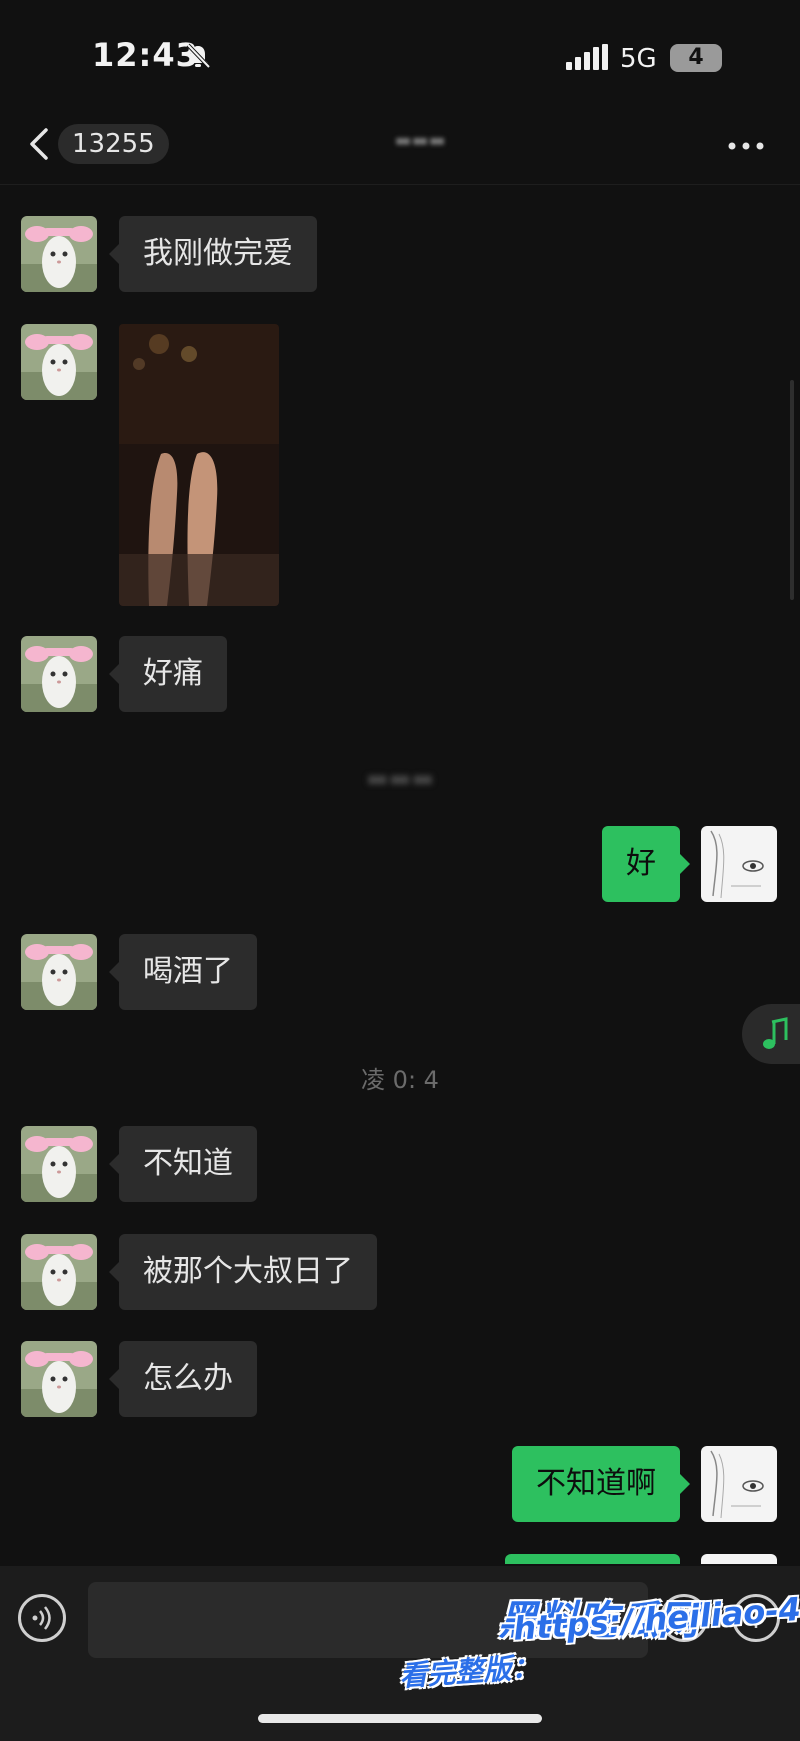 The image size is (800, 1741). Describe the element at coordinates (400, 55) in the screenshot. I see `status-bar: 12:43 5G 4` at that location.